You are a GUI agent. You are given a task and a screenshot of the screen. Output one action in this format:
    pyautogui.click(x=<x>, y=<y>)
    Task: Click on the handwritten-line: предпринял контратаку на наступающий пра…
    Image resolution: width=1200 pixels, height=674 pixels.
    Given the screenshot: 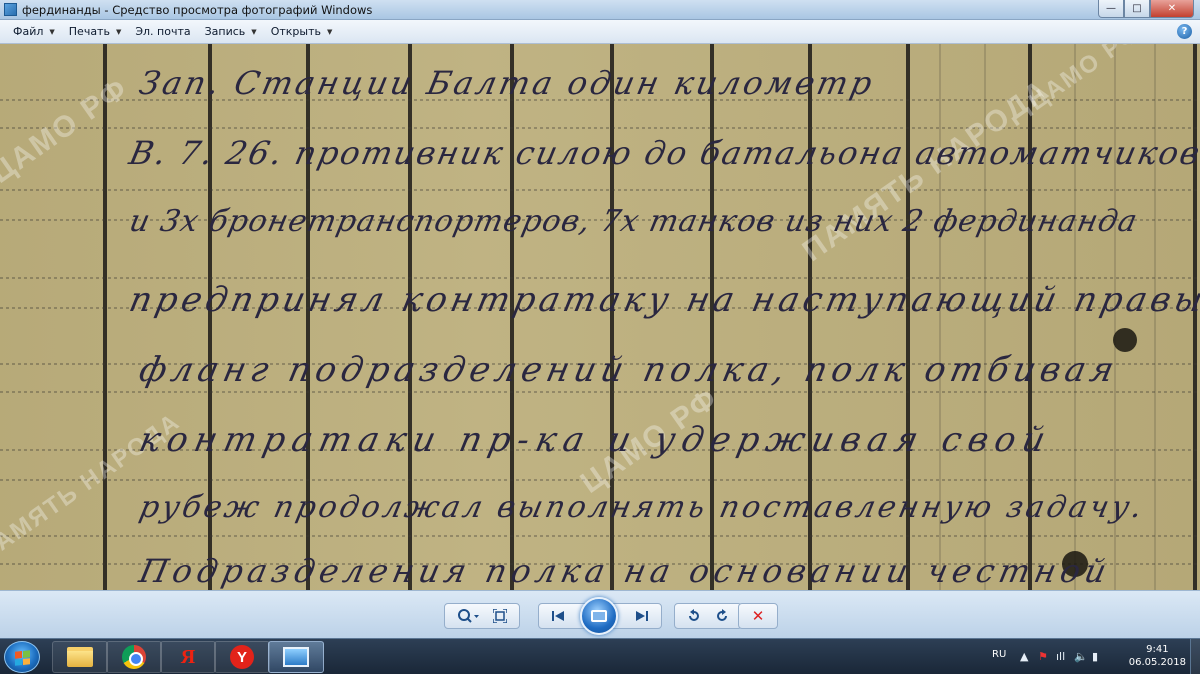 What is the action you would take?
    pyautogui.click(x=662, y=300)
    